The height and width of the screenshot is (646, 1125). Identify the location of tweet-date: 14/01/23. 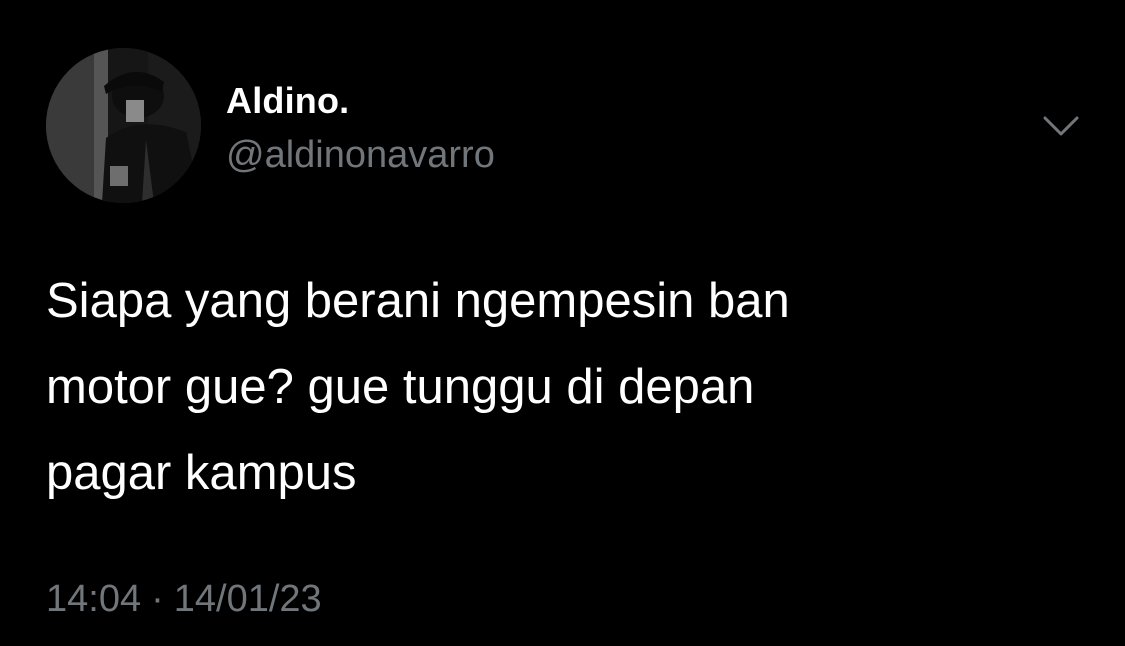
(247, 599).